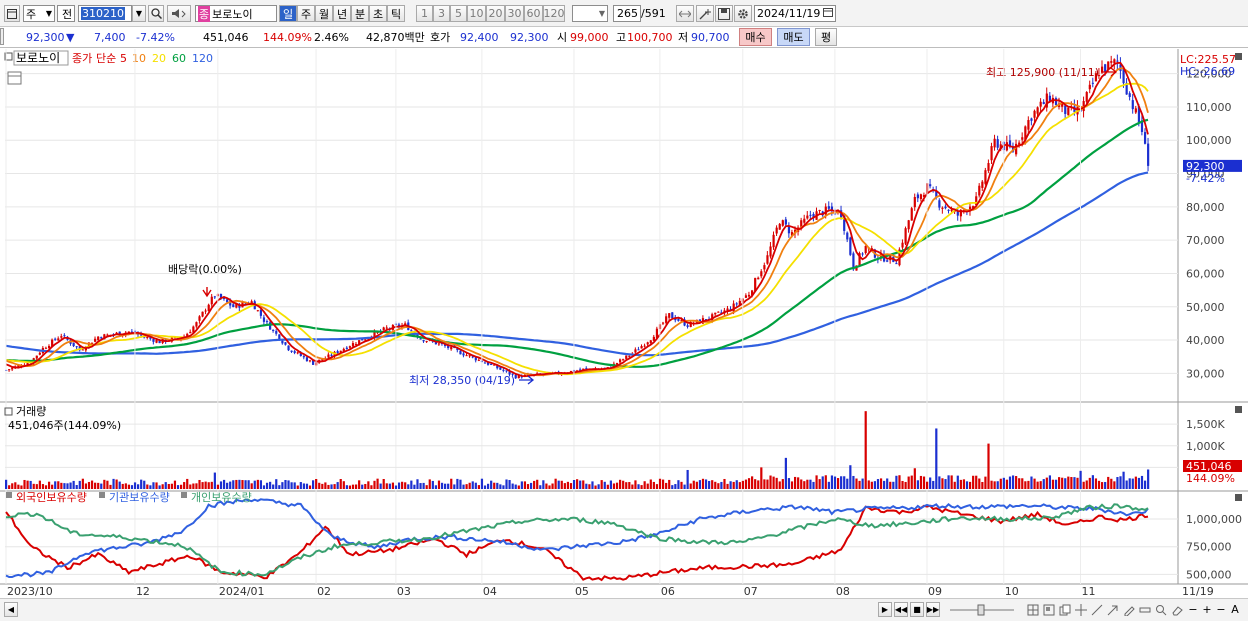  I want to click on period-tab: 년, so click(342, 13).